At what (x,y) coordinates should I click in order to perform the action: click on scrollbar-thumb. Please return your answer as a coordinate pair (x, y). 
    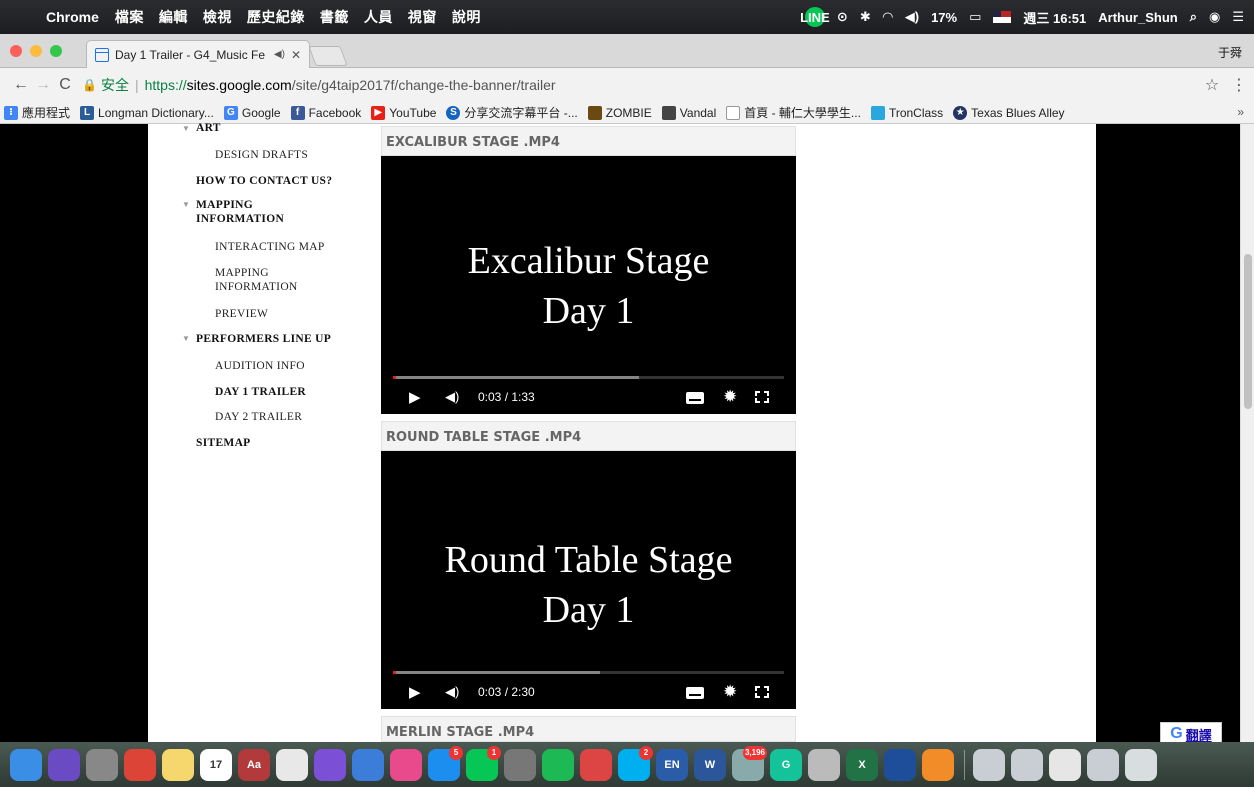
    Looking at the image, I should click on (1248, 331).